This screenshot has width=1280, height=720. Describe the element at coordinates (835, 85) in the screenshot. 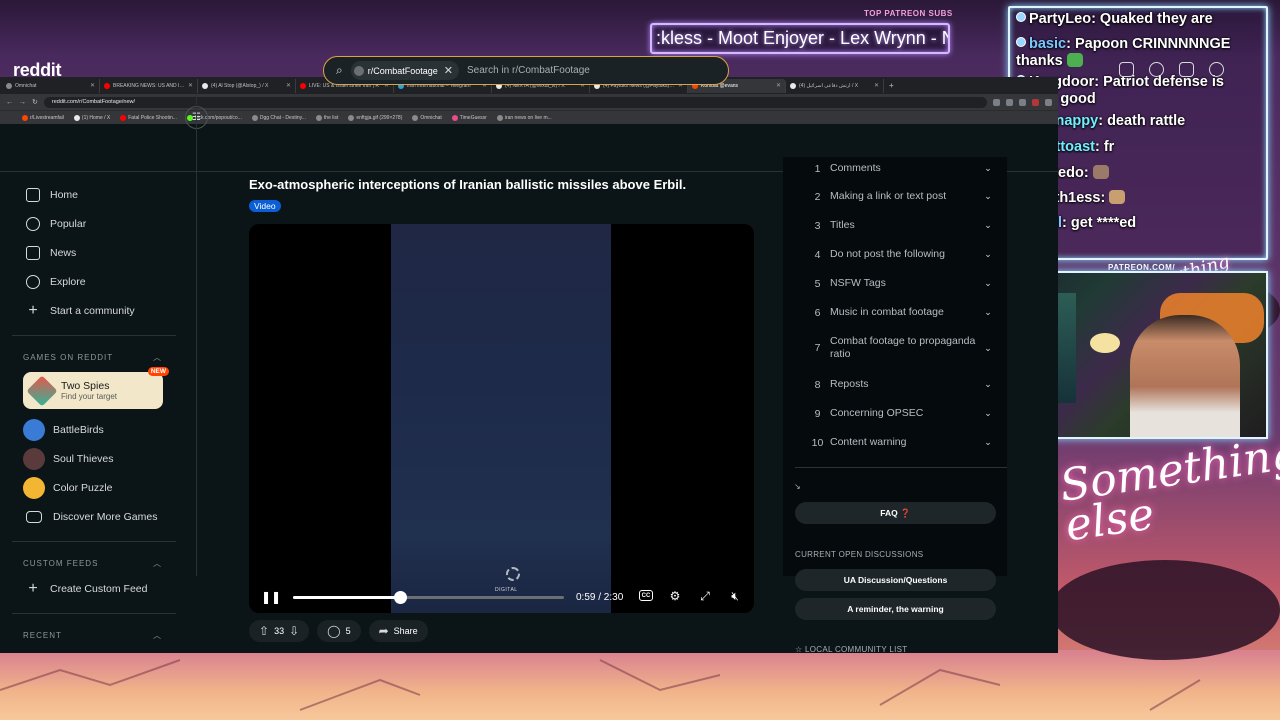

I see `browser-tab: (4) ارتش دفاعی اسرائیل / X ✕` at that location.